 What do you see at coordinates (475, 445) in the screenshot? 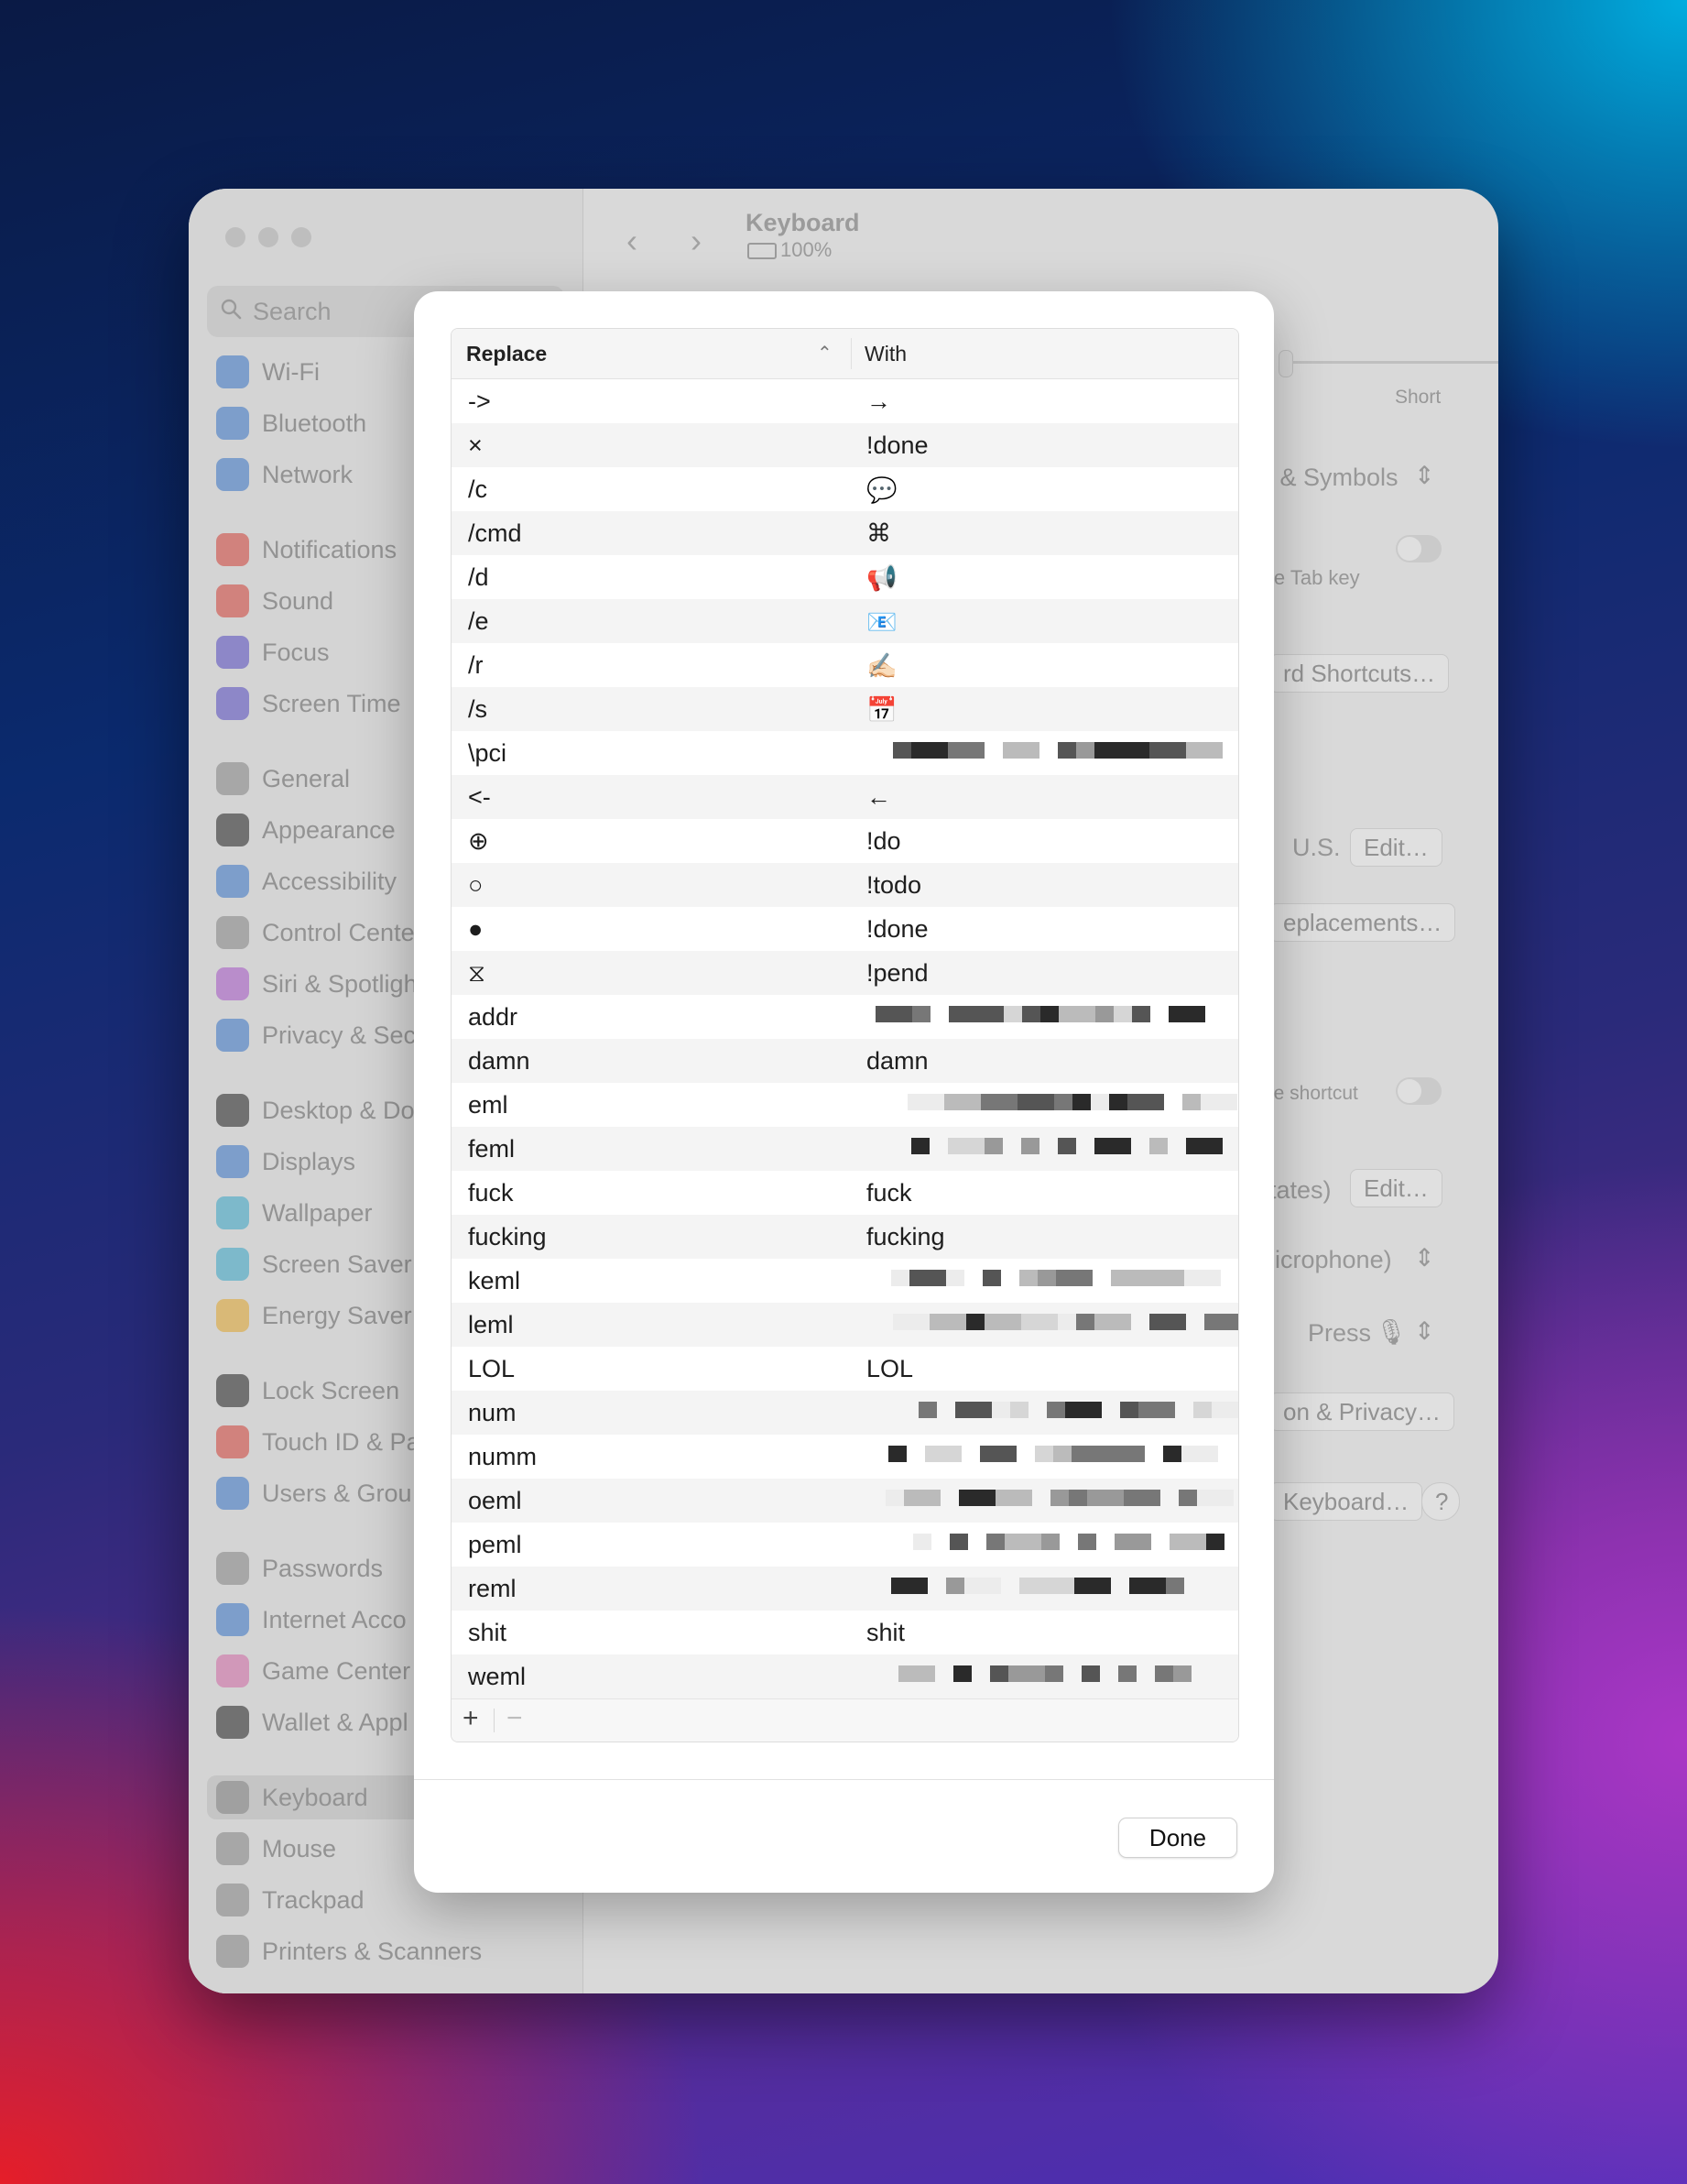
I see `replace-cell: ×` at bounding box center [475, 445].